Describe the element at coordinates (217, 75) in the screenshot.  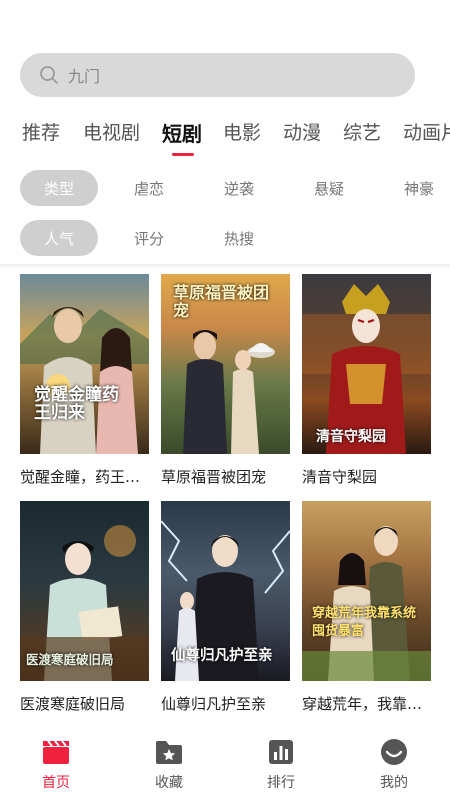
I see `search-bar: 九门` at that location.